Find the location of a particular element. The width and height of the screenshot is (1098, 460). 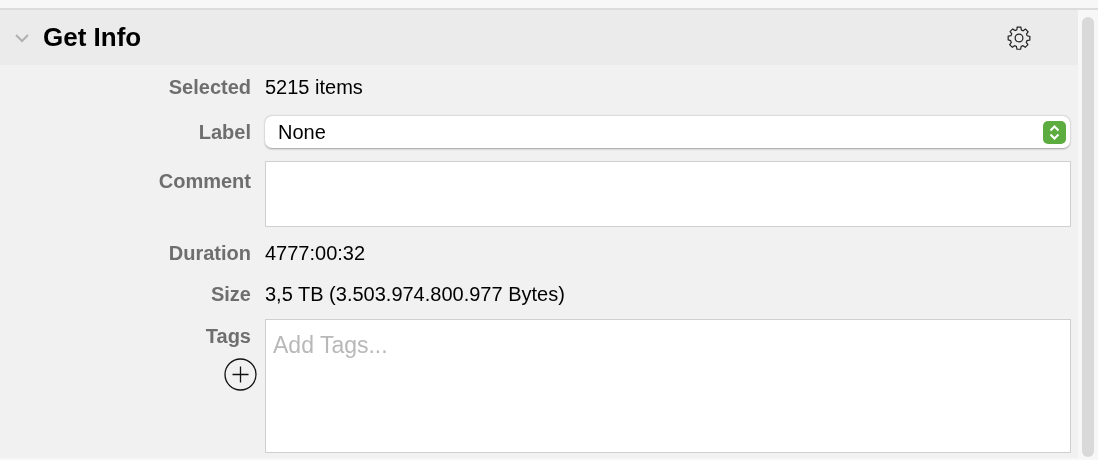

chevron-icon is located at coordinates (22, 37).